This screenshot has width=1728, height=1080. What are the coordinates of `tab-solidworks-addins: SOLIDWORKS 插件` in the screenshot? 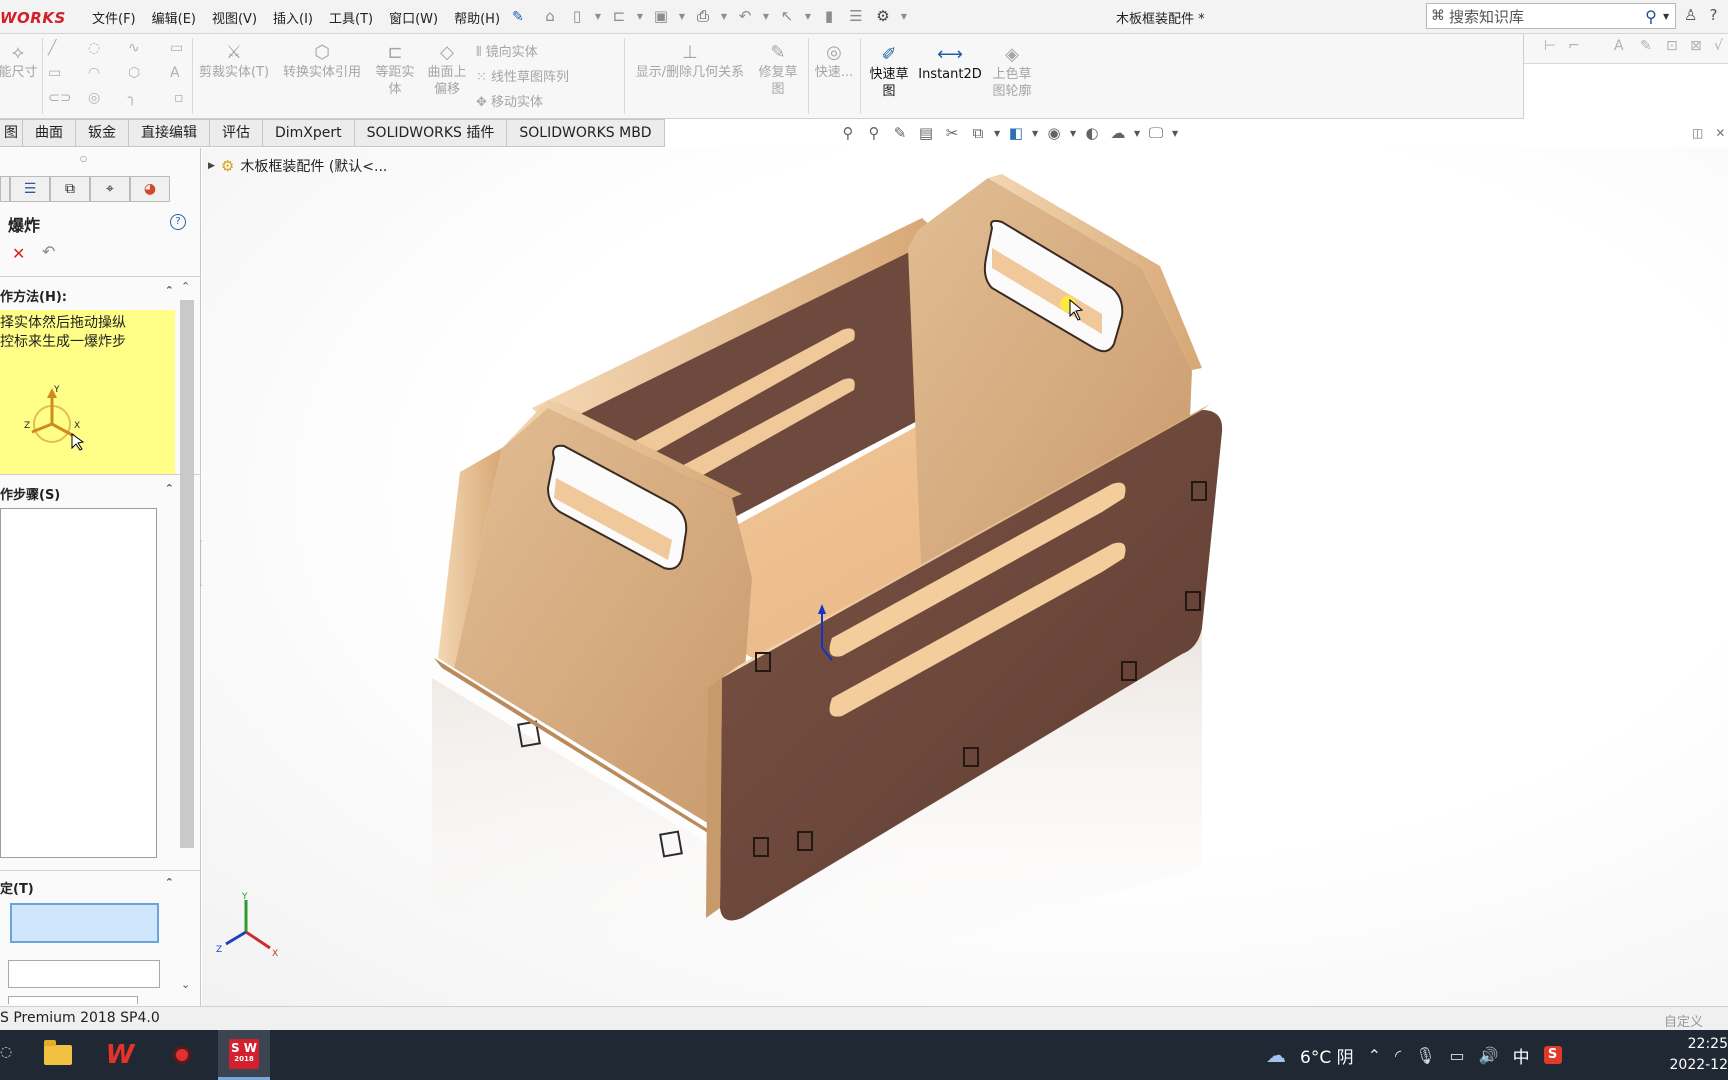 It's located at (431, 133).